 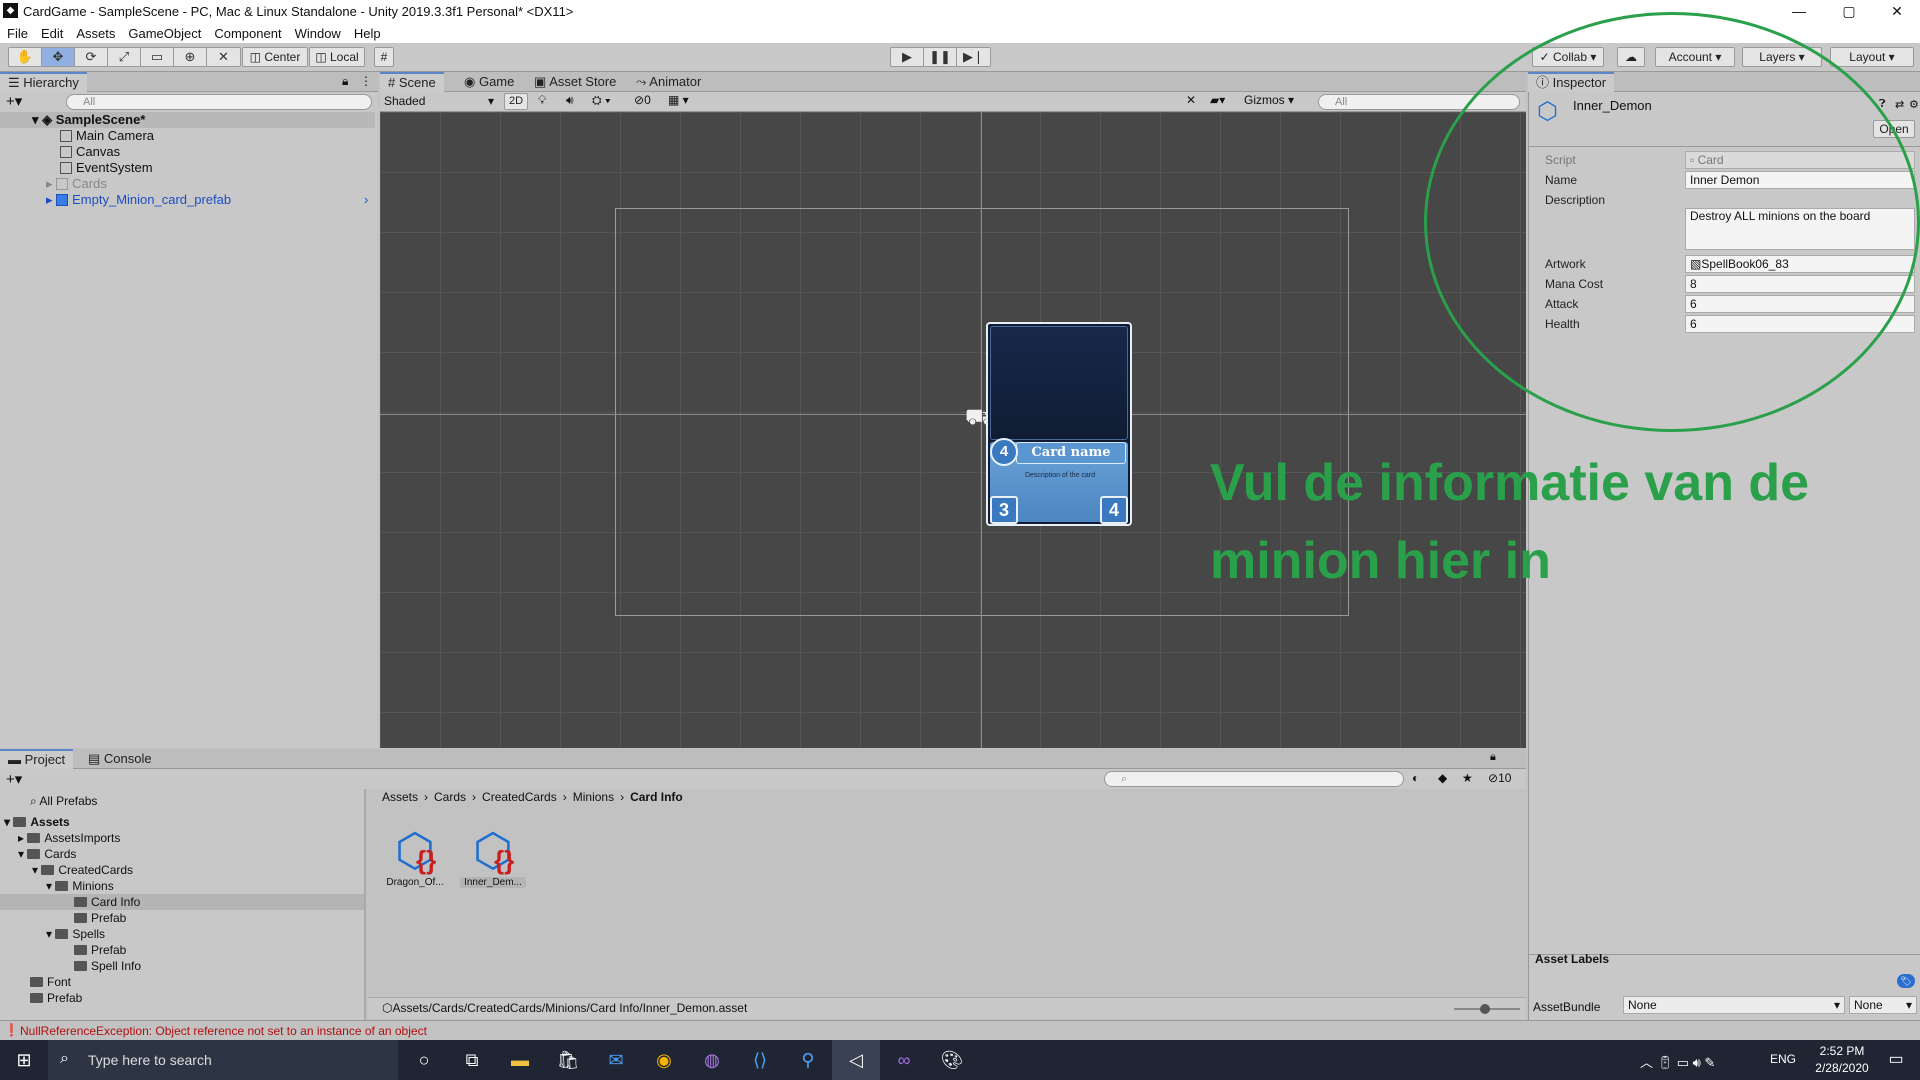 What do you see at coordinates (1419, 102) in the screenshot?
I see `scene-search-input: All` at bounding box center [1419, 102].